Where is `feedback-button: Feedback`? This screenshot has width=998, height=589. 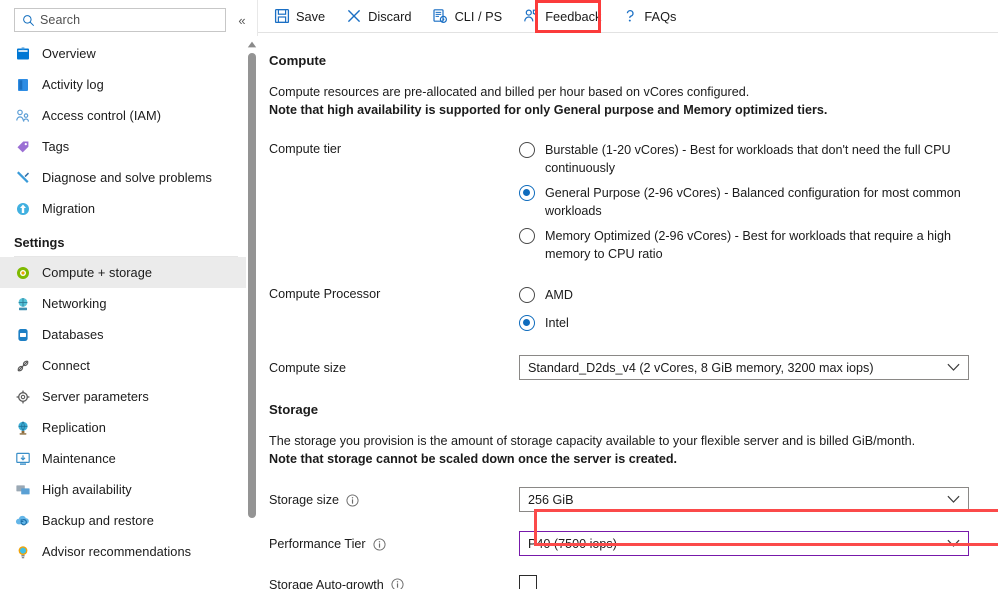 feedback-button: Feedback is located at coordinates (561, 16).